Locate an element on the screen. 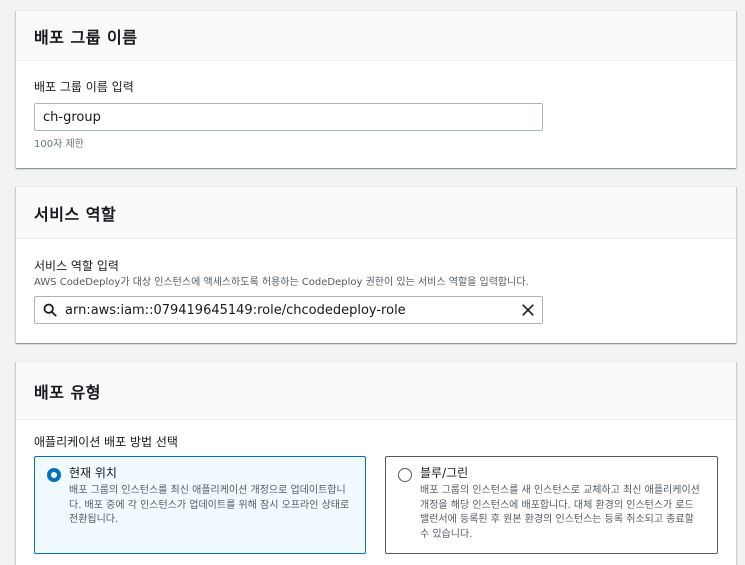  deployment-type-panel-title: 배포 유형 is located at coordinates (67, 392).